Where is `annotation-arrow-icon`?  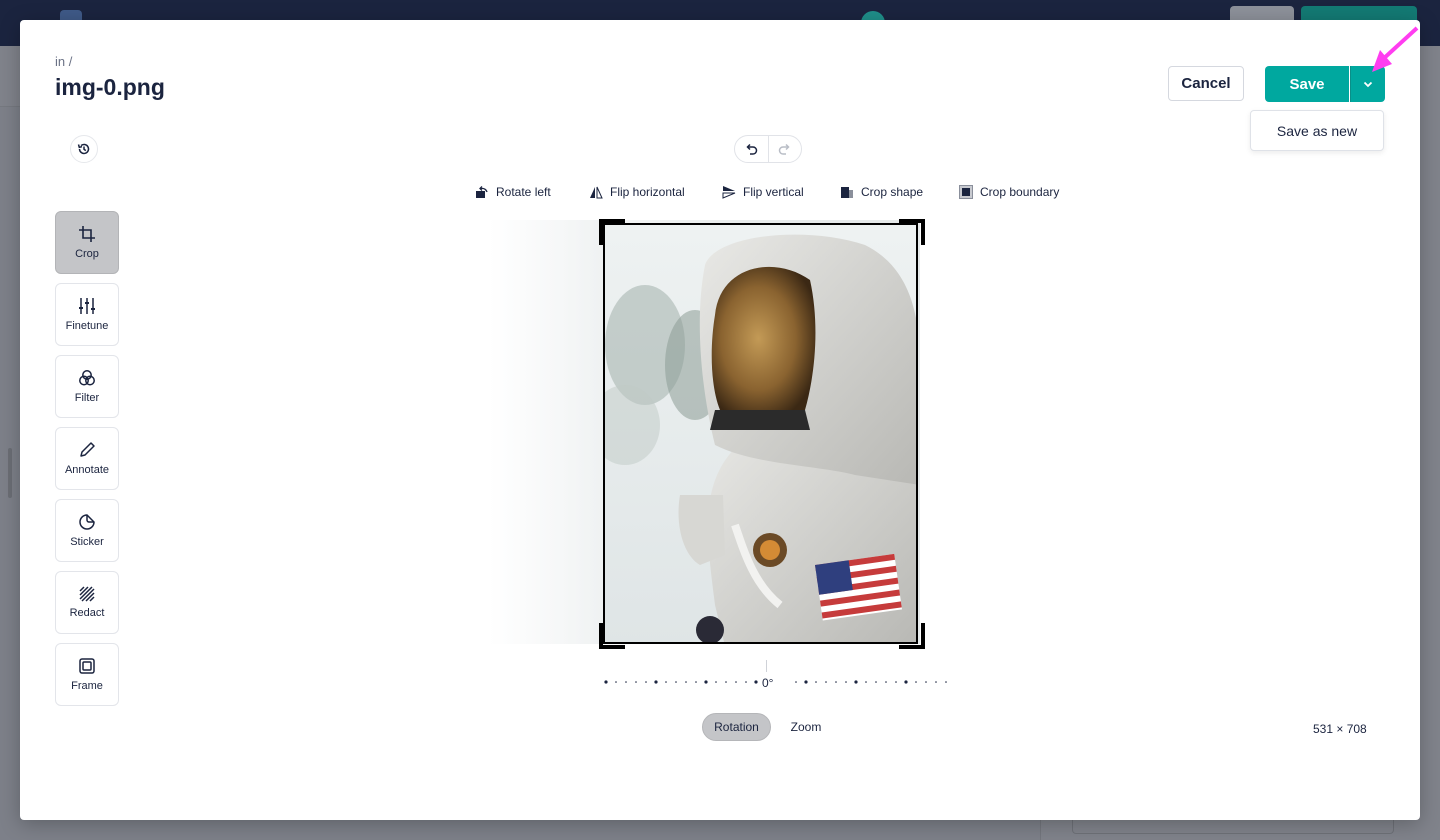 annotation-arrow-icon is located at coordinates (1395, 49).